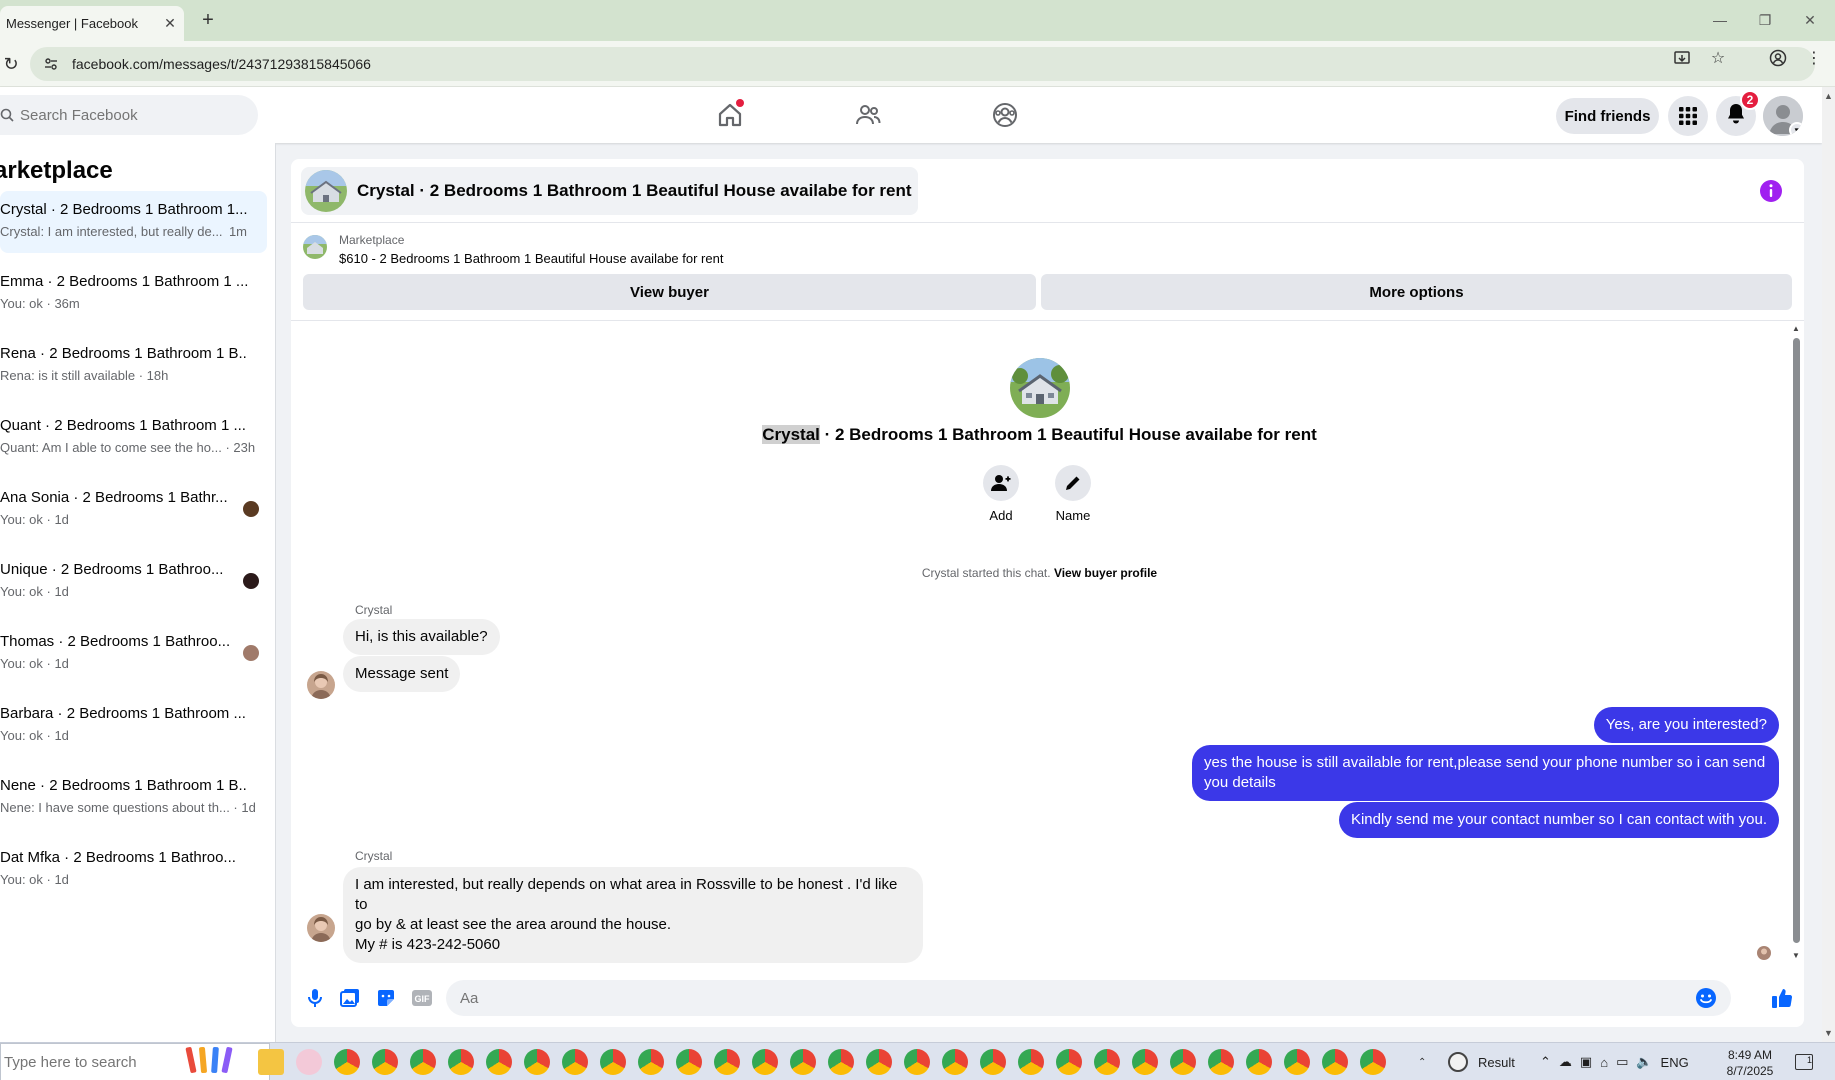 The width and height of the screenshot is (1835, 1080). Describe the element at coordinates (92, 23) in the screenshot. I see `browser-tab: Messenger | Facebook ✕` at that location.